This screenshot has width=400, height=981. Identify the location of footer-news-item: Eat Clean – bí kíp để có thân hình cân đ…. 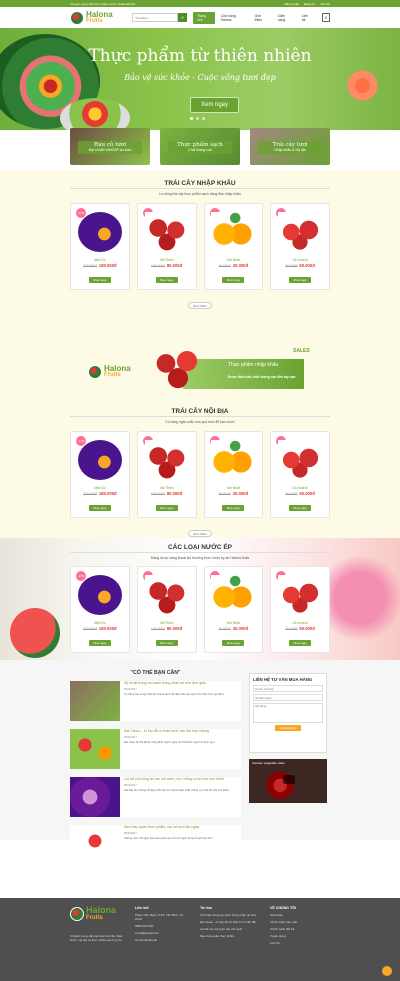
(230, 922).